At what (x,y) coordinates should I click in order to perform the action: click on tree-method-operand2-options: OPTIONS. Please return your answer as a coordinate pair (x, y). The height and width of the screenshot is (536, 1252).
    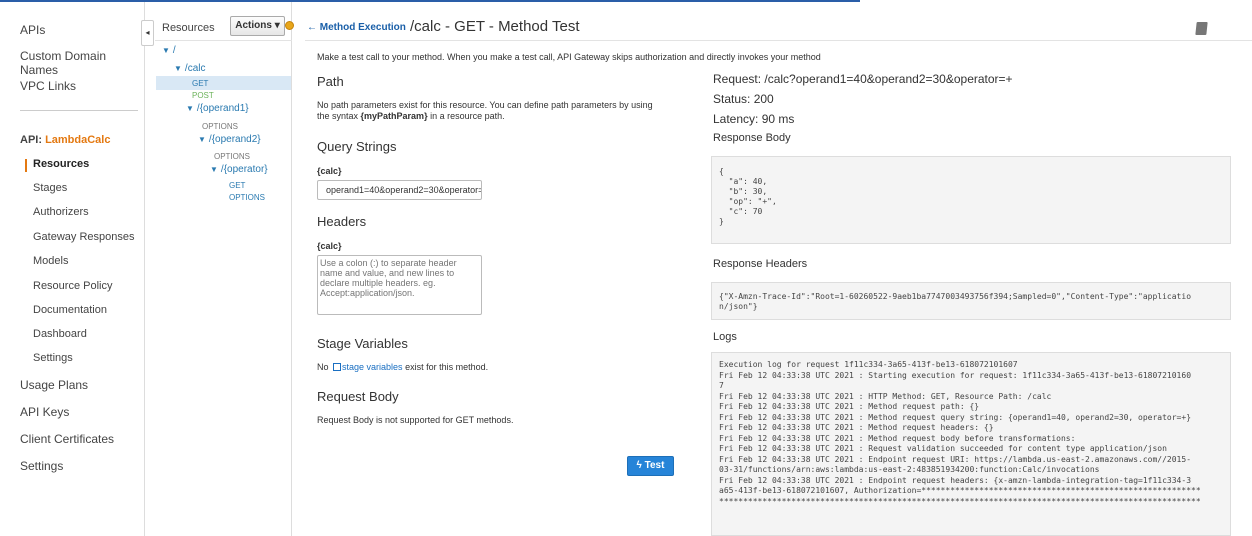
    Looking at the image, I should click on (232, 156).